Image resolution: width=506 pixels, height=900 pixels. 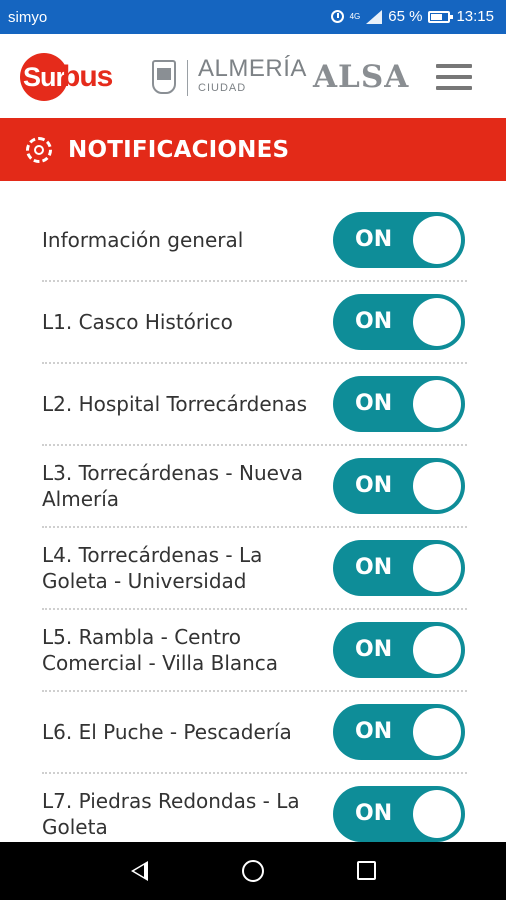 I want to click on alsa-logo: ALSA, so click(x=361, y=77).